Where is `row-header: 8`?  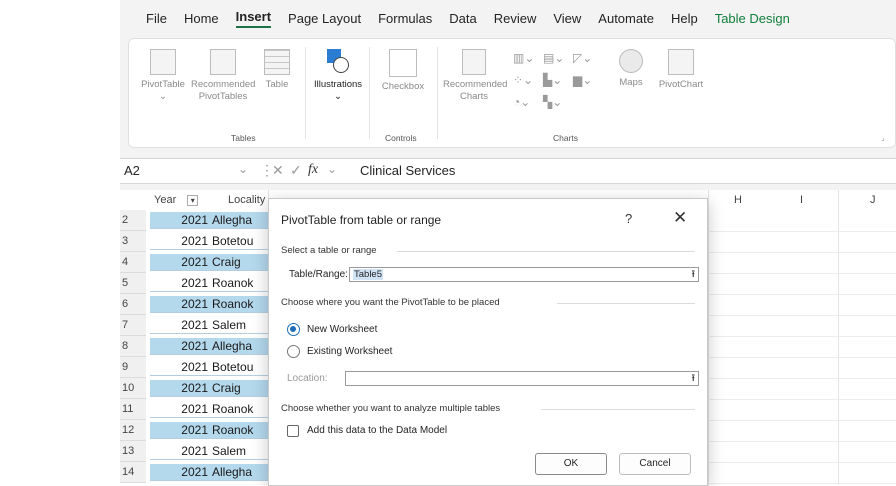
row-header: 8 is located at coordinates (133, 346).